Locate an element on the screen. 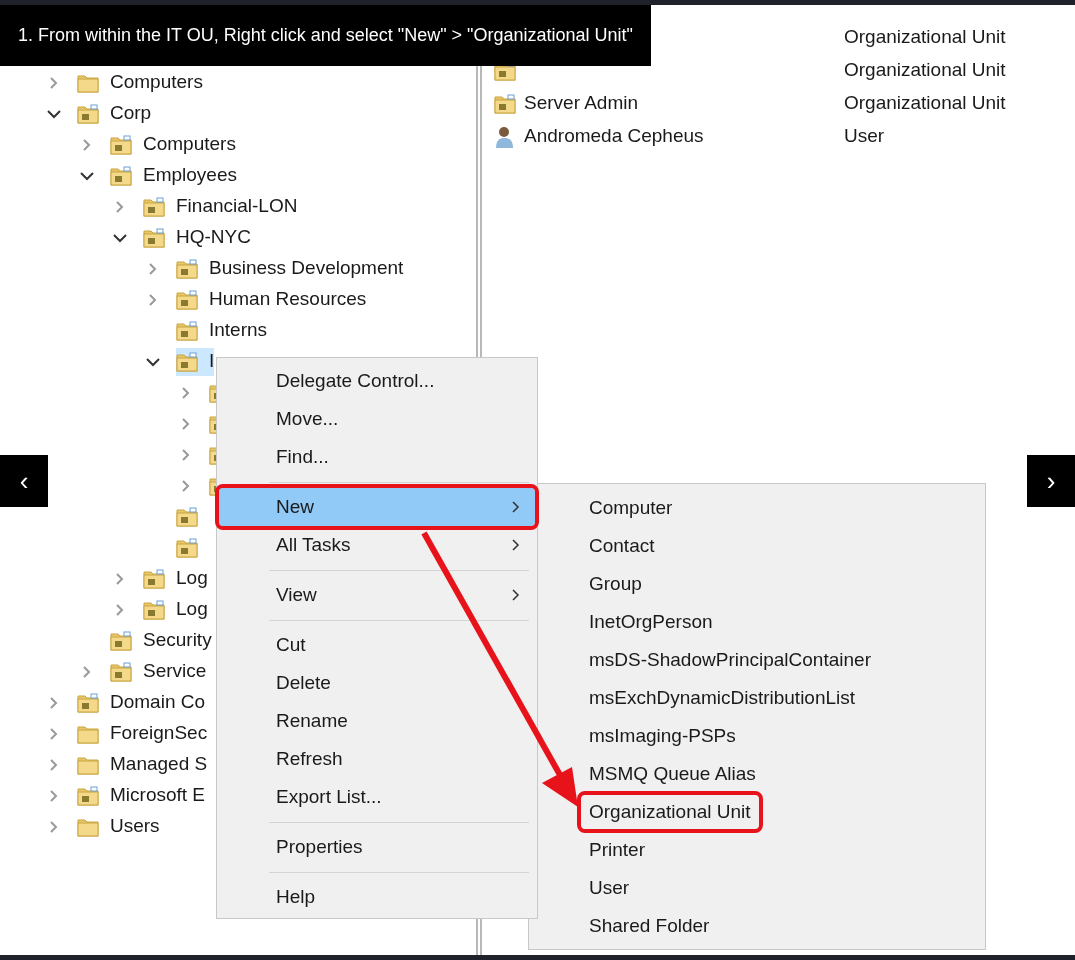  menu-item: Properties is located at coordinates (377, 847).